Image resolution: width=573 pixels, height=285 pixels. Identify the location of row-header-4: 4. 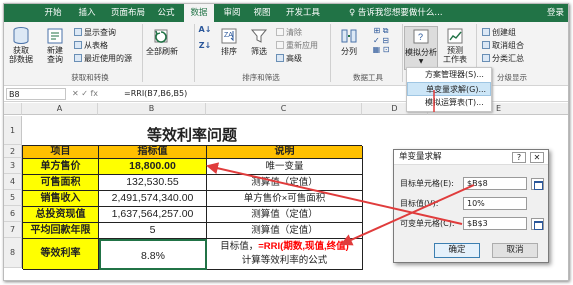
(13, 182).